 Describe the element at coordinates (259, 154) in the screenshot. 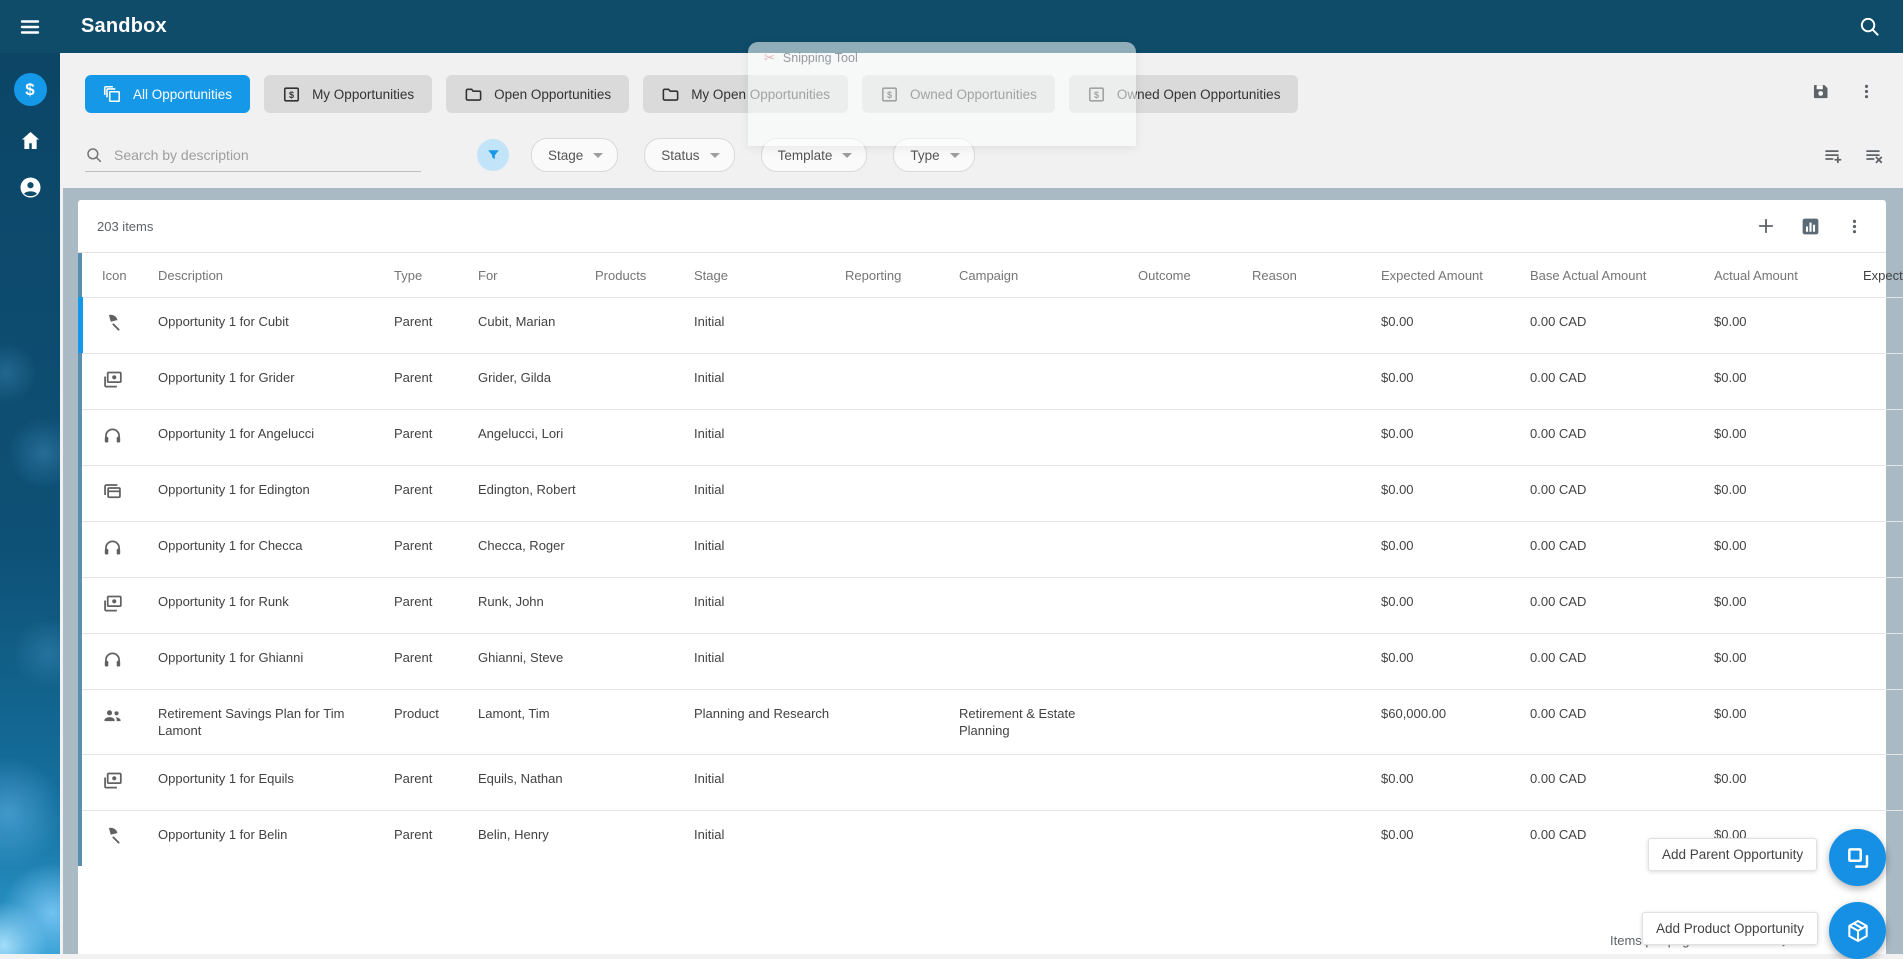

I see `search-input` at that location.